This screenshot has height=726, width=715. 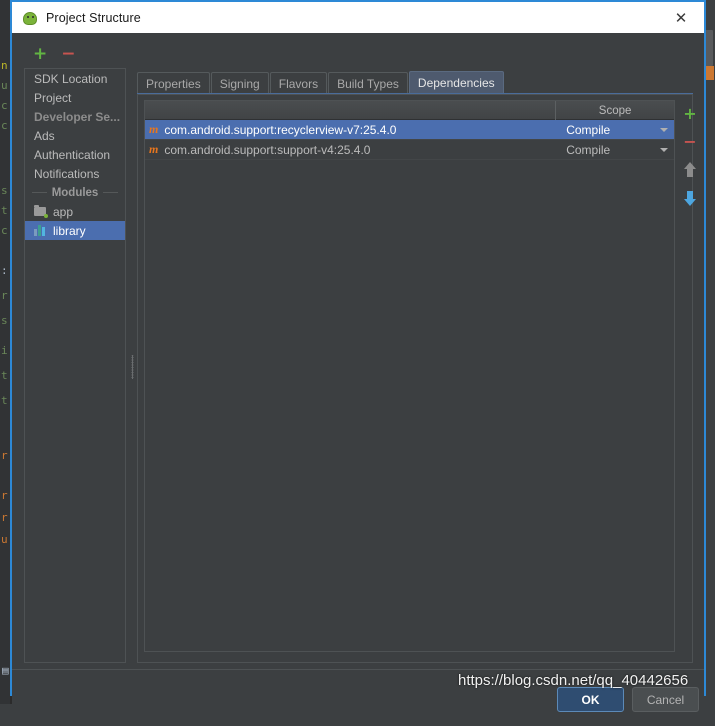 I want to click on add-module-button: +, so click(x=40, y=54).